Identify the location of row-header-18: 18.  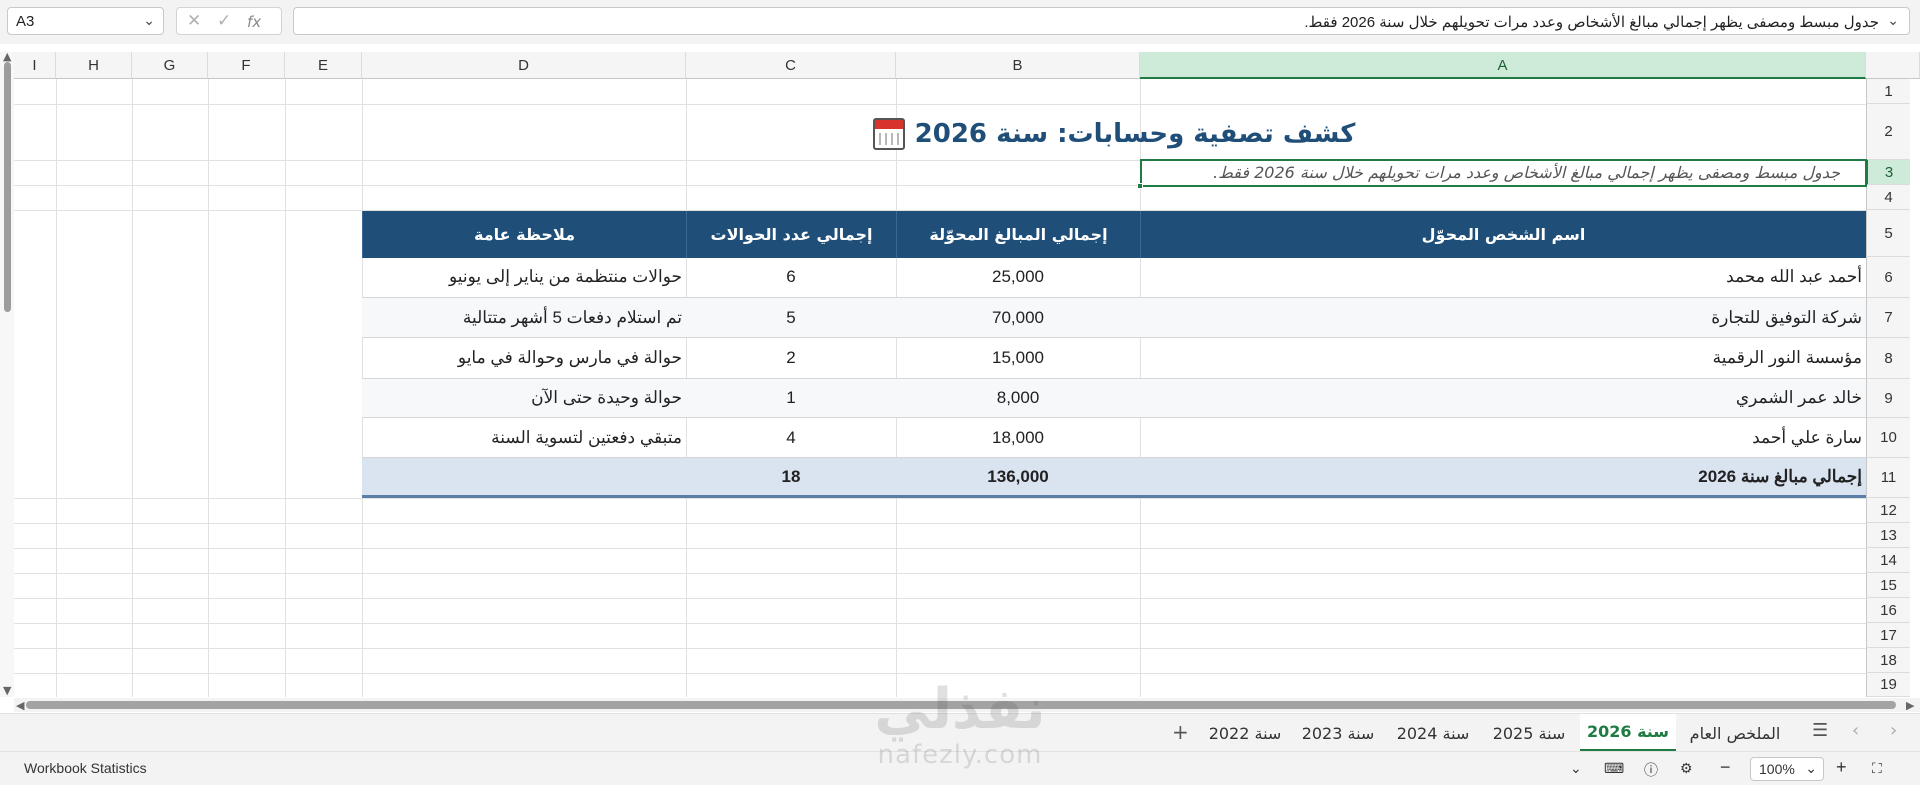
(1888, 660).